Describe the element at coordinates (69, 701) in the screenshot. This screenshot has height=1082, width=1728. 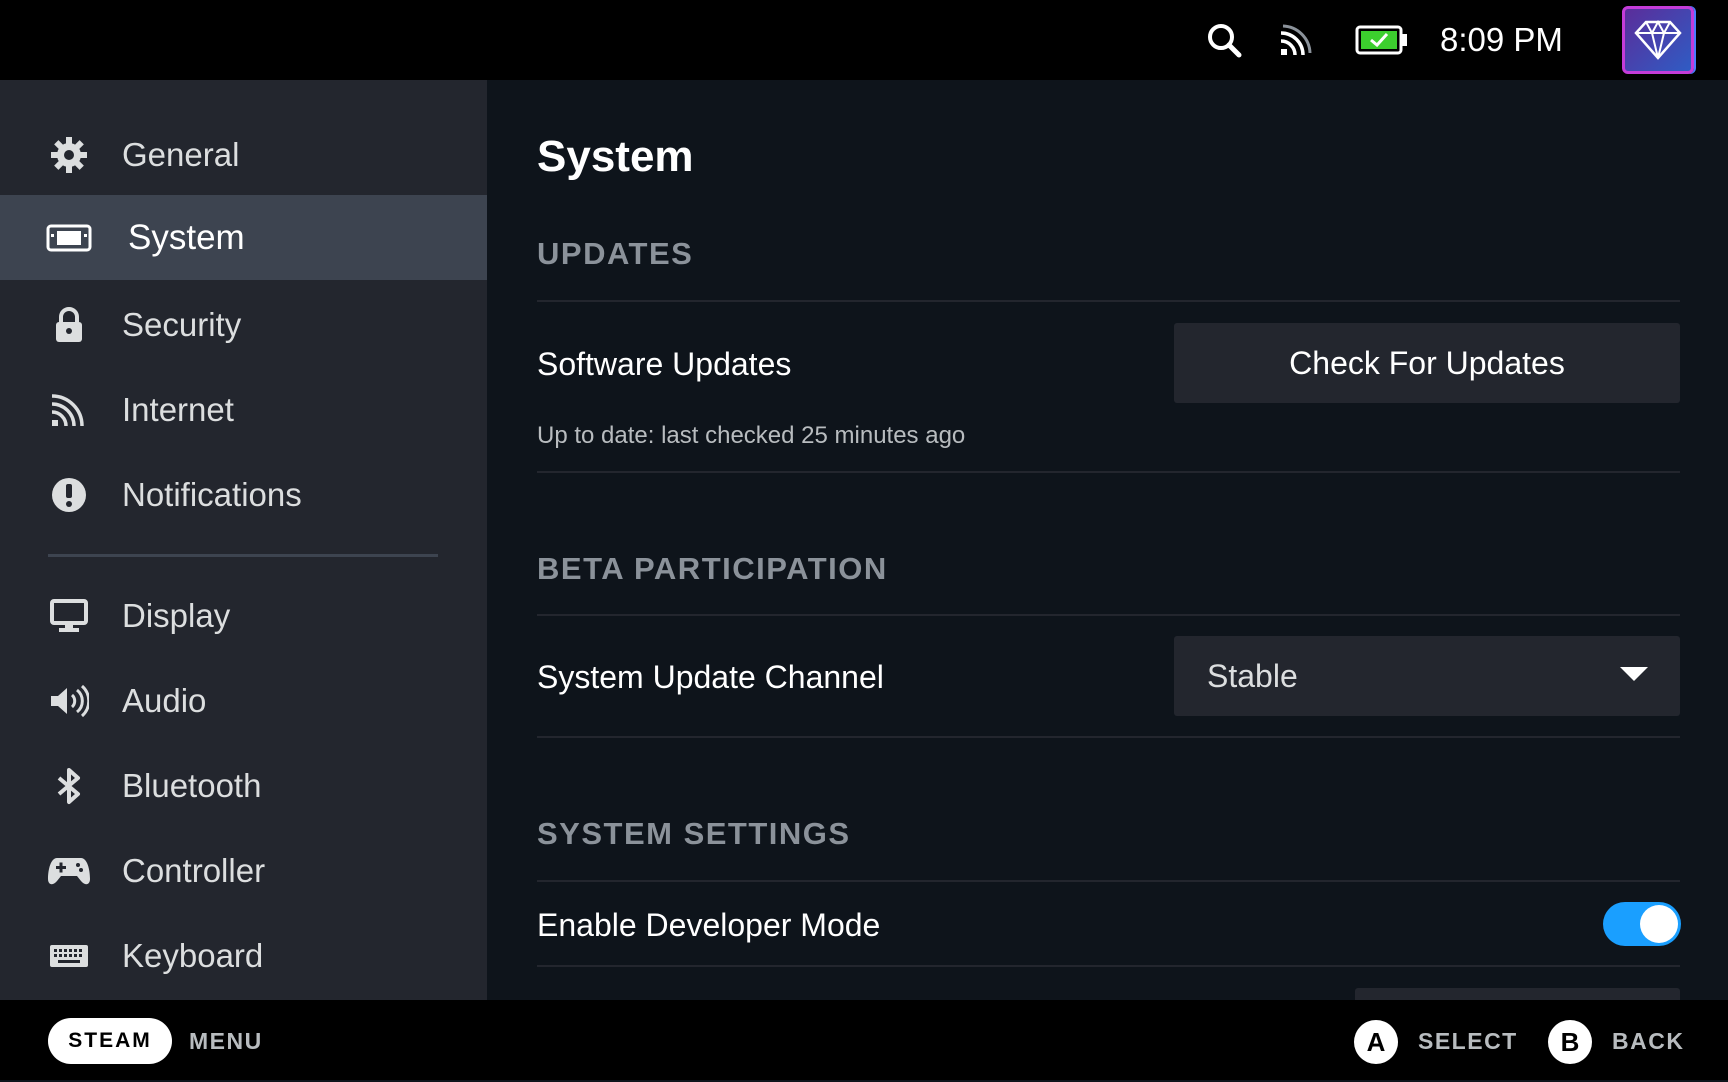
I see `speaker-icon` at that location.